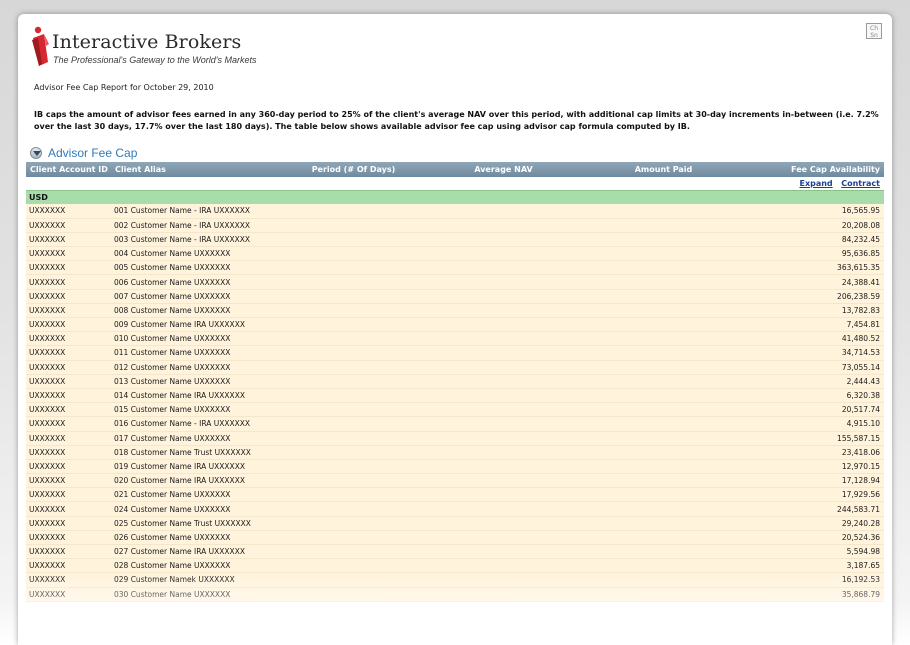  What do you see at coordinates (196, 339) in the screenshot?
I see `cell-alias: 010 Customer Name UXXXXXX` at bounding box center [196, 339].